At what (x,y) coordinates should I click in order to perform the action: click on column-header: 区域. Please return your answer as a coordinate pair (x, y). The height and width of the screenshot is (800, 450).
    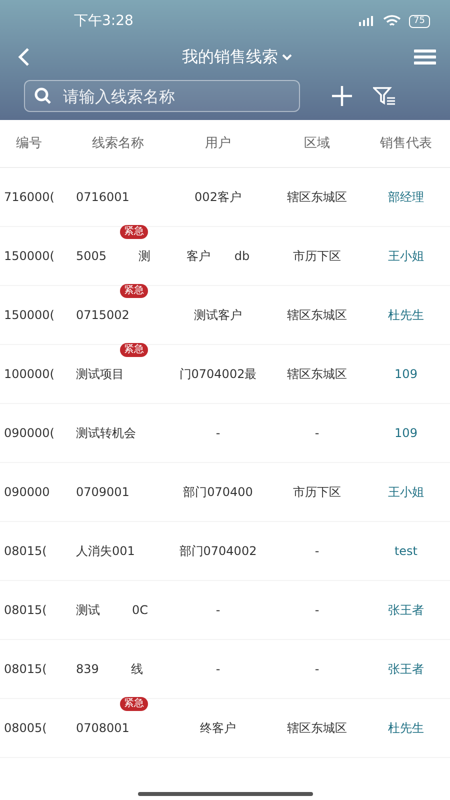
    Looking at the image, I should click on (317, 143).